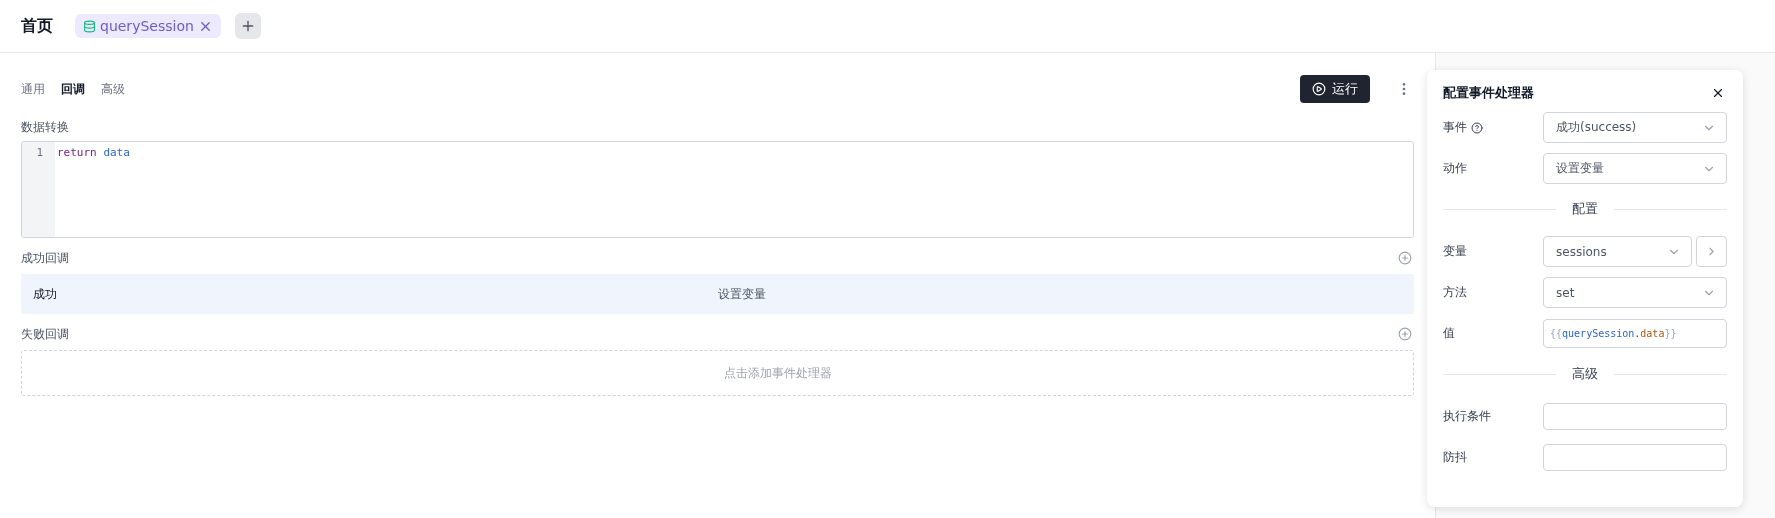 Image resolution: width=1775 pixels, height=518 pixels. Describe the element at coordinates (1335, 89) in the screenshot. I see `run-button: 运行` at that location.